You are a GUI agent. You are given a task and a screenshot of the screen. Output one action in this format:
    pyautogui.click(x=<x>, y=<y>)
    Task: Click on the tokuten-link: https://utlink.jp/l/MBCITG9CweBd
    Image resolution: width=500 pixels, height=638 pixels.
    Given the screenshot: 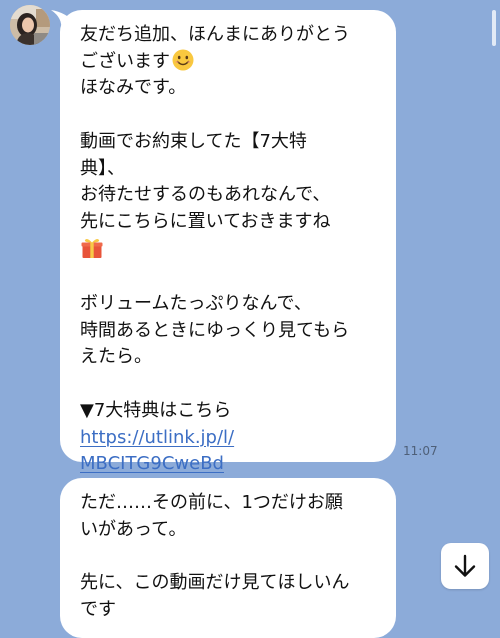 What is the action you would take?
    pyautogui.click(x=229, y=451)
    